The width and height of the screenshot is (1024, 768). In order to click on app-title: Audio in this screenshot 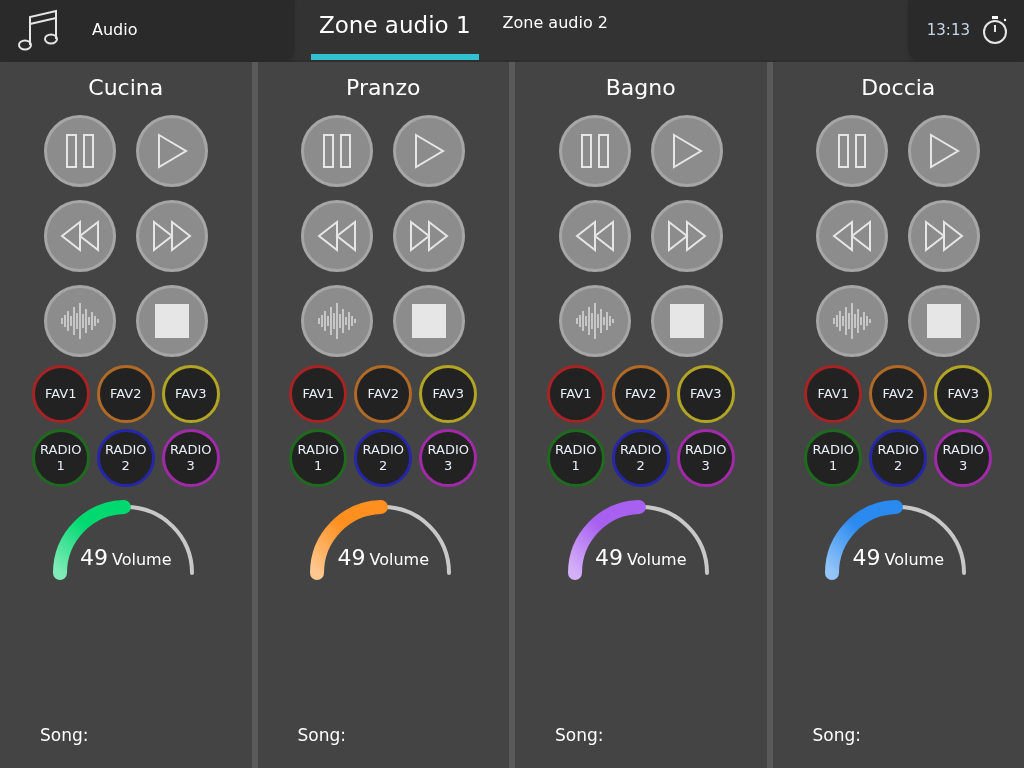, I will do `click(115, 30)`.